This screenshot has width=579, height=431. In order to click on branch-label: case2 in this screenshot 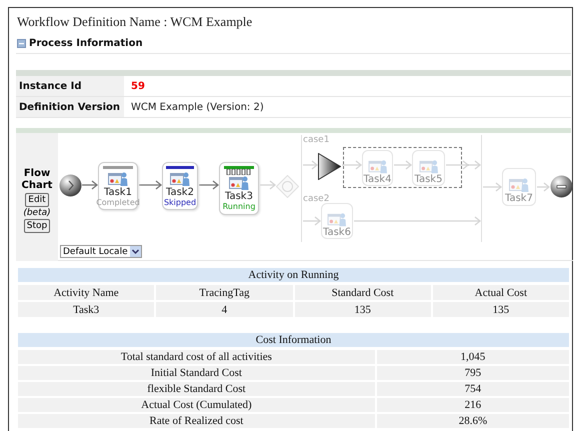, I will do `click(316, 199)`.